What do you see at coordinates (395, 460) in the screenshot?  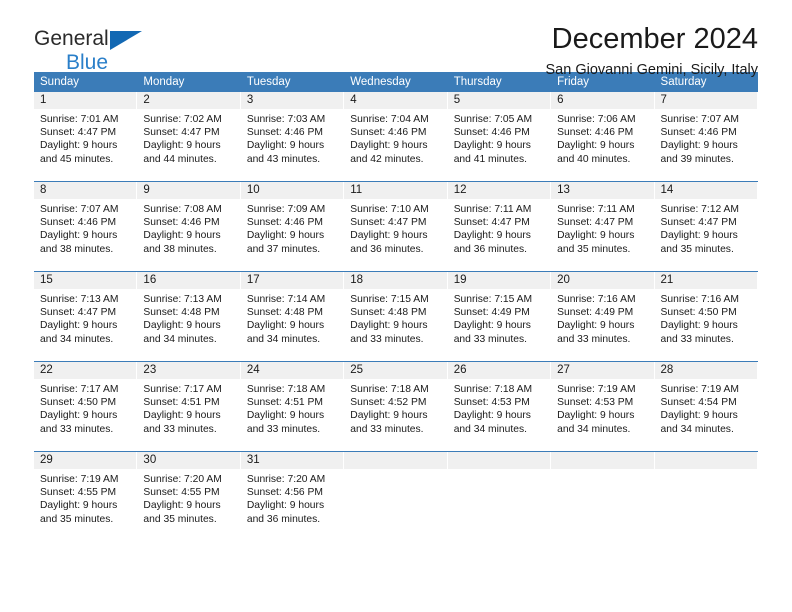 I see `day-number` at bounding box center [395, 460].